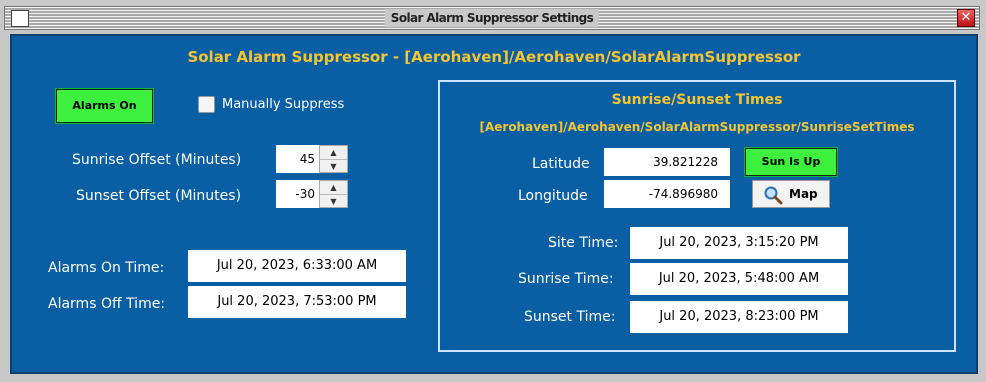 Image resolution: width=986 pixels, height=382 pixels. Describe the element at coordinates (966, 18) in the screenshot. I see `close-button: ✕` at that location.